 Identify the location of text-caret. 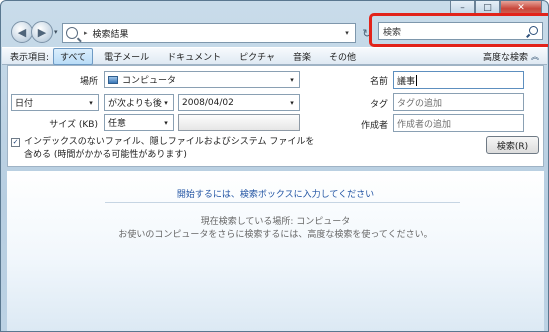
(417, 80).